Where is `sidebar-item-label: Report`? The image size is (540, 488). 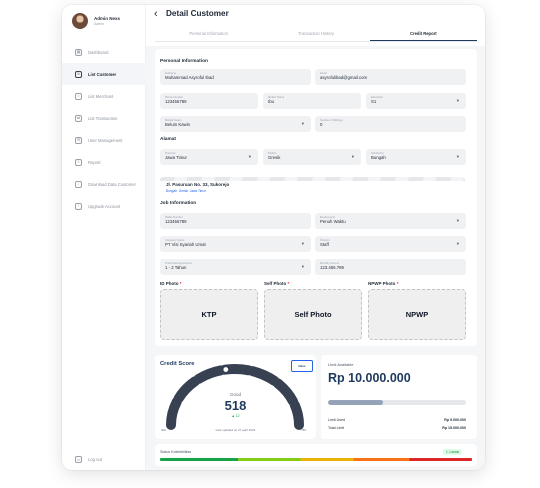 sidebar-item-label: Report is located at coordinates (94, 162).